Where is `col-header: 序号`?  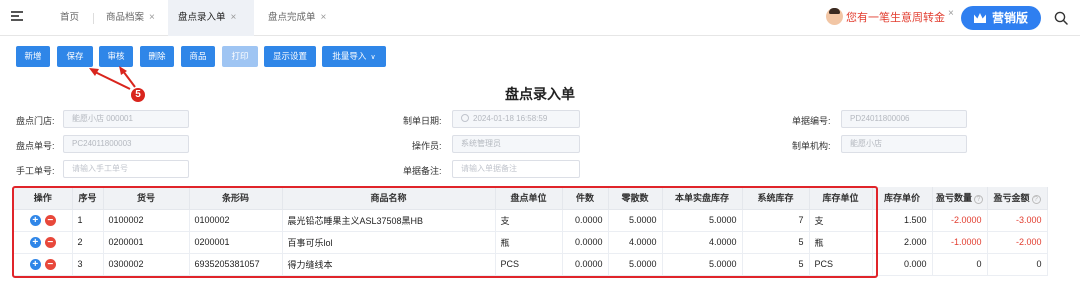 col-header: 序号 is located at coordinates (88, 198).